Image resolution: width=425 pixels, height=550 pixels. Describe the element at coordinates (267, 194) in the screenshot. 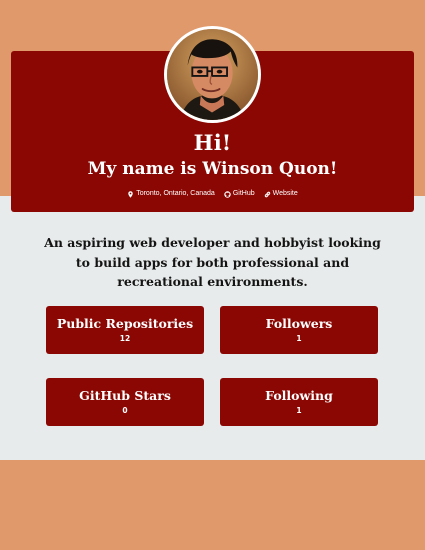

I see `link-icon` at that location.